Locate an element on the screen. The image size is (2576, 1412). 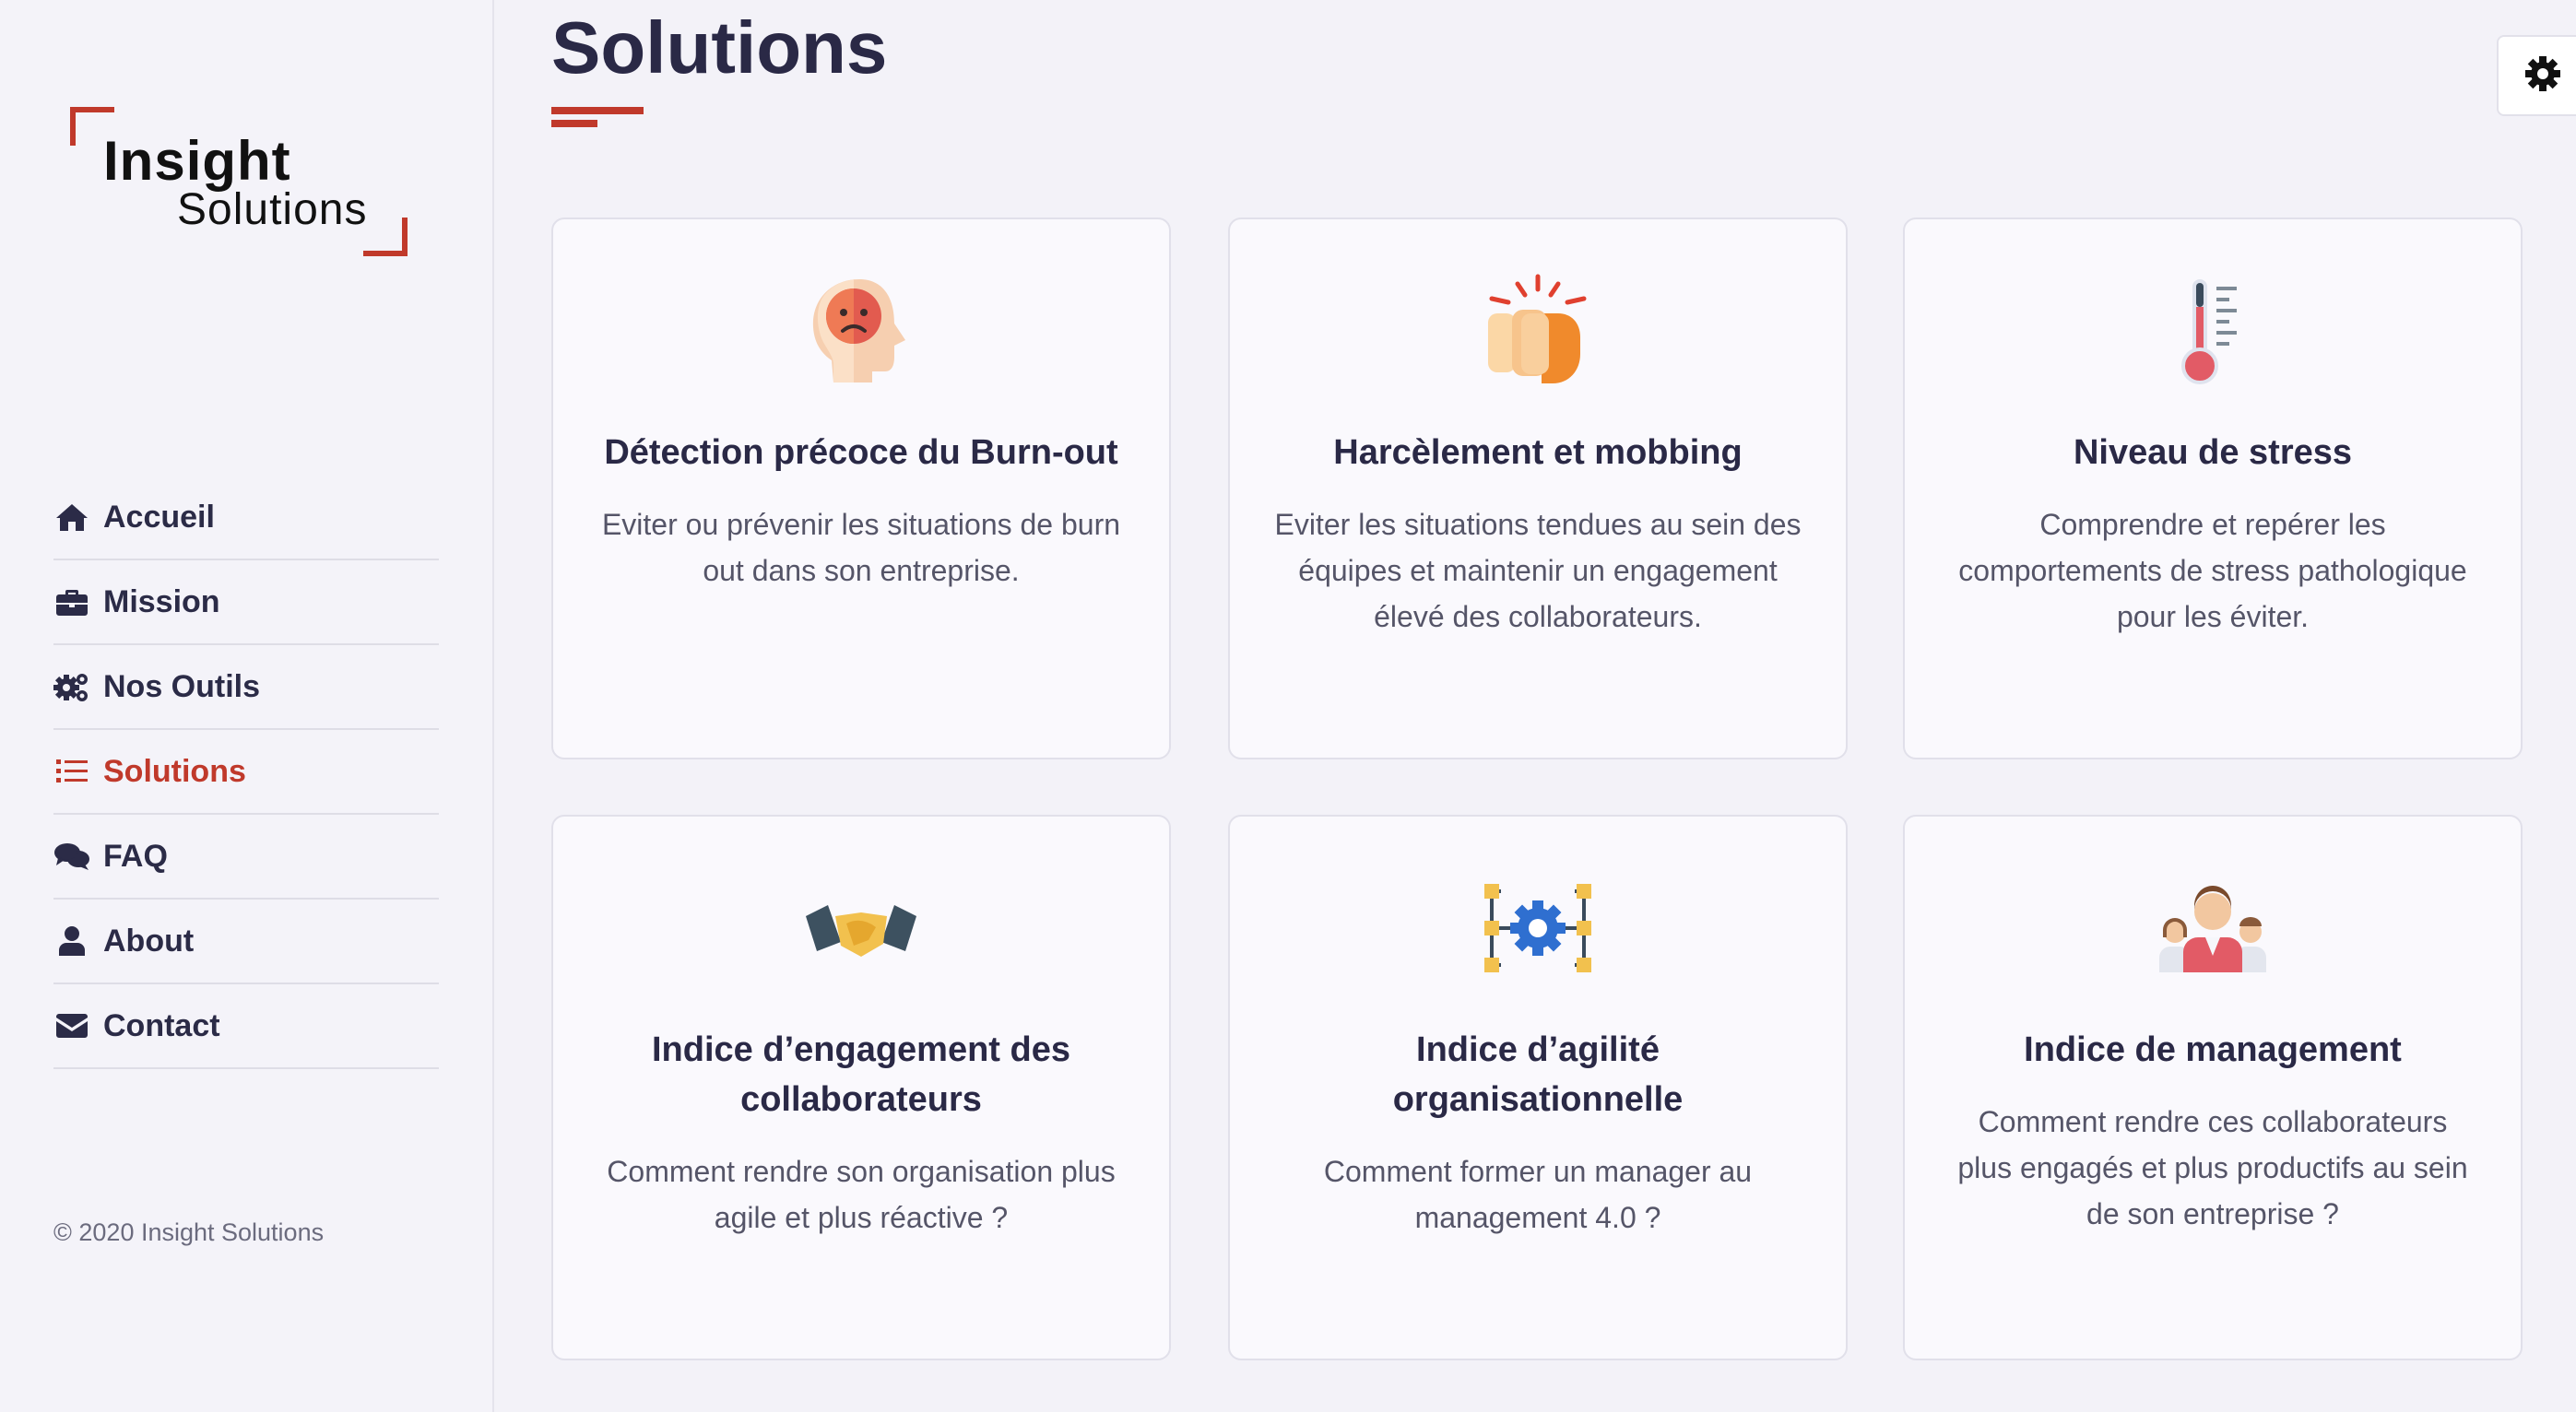
nav-label: Mission is located at coordinates (161, 601).